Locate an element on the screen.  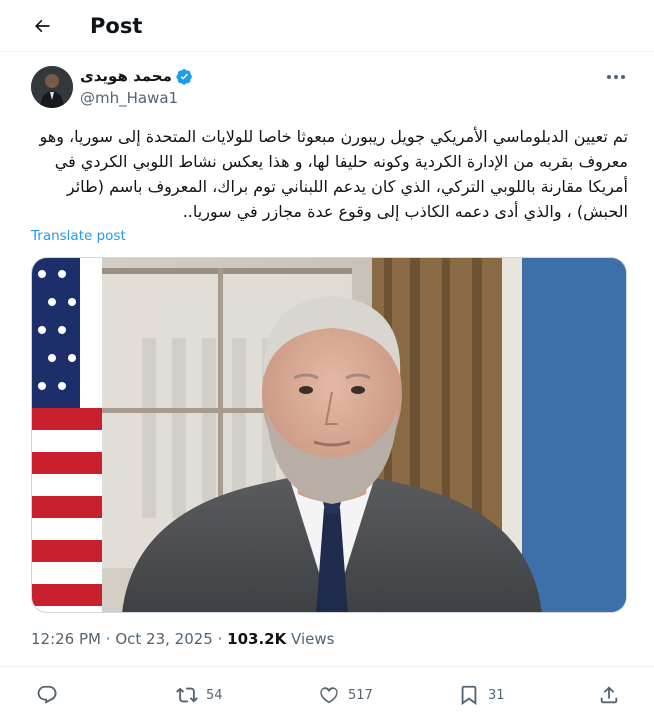
like-button: 517 is located at coordinates (345, 695).